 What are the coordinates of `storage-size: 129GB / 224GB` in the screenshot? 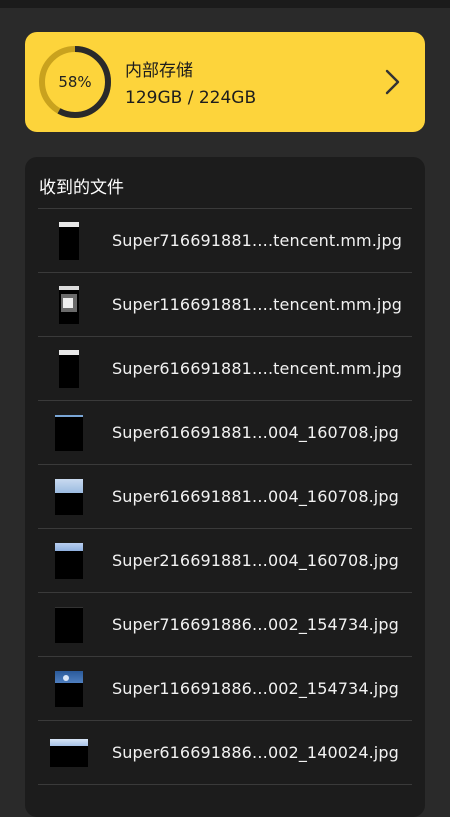 It's located at (191, 98).